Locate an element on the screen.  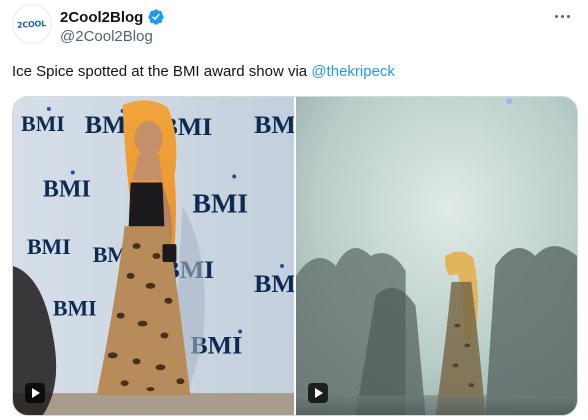
mention-link: @thekripeck is located at coordinates (353, 71).